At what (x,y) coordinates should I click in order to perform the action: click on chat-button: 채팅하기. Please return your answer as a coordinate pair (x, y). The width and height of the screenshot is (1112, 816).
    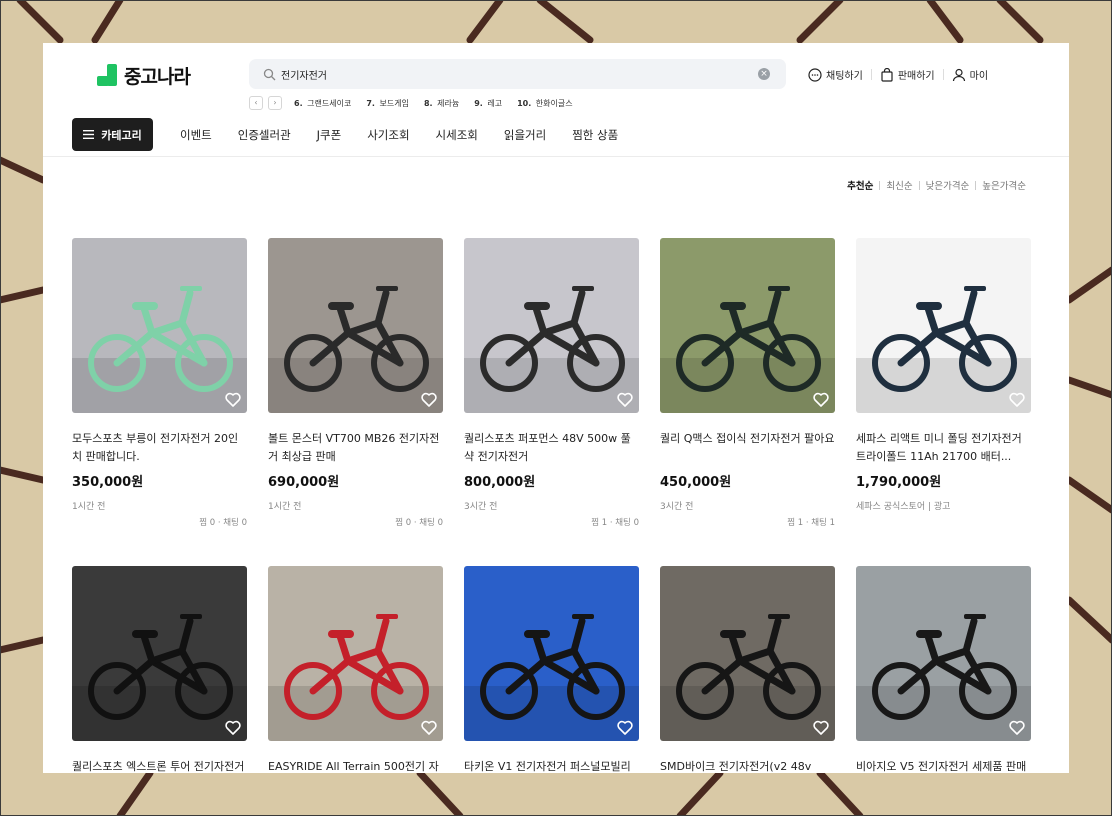
    Looking at the image, I should click on (835, 74).